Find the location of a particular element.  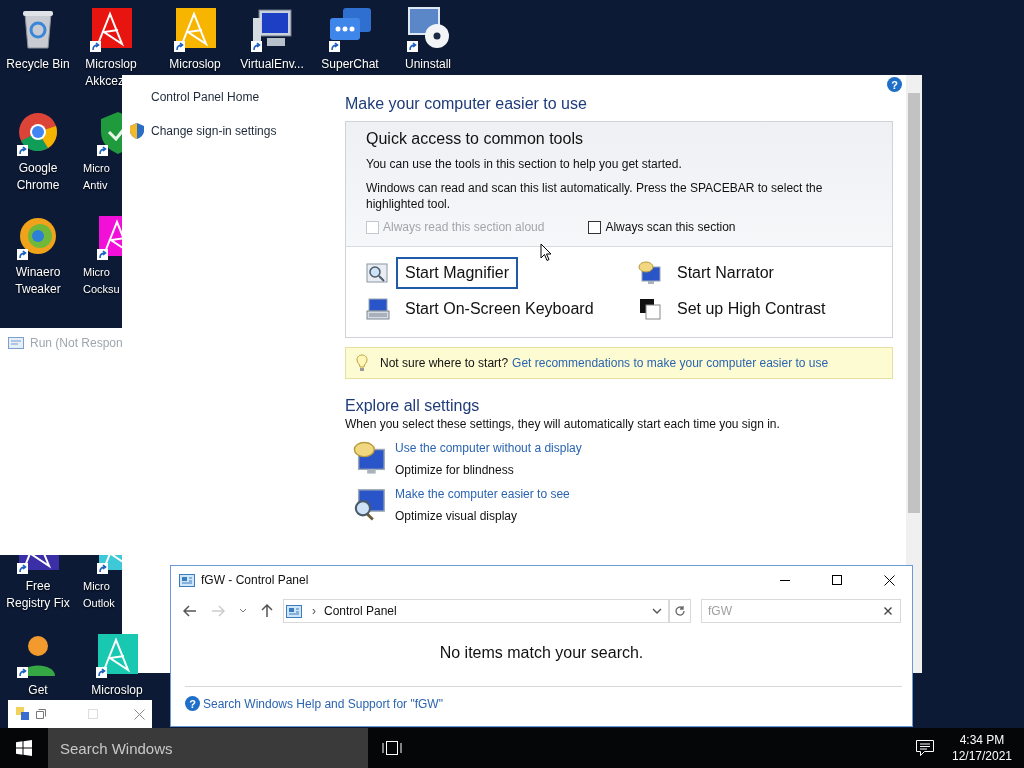

desktop-icon-label: Uninstall is located at coordinates (428, 64).